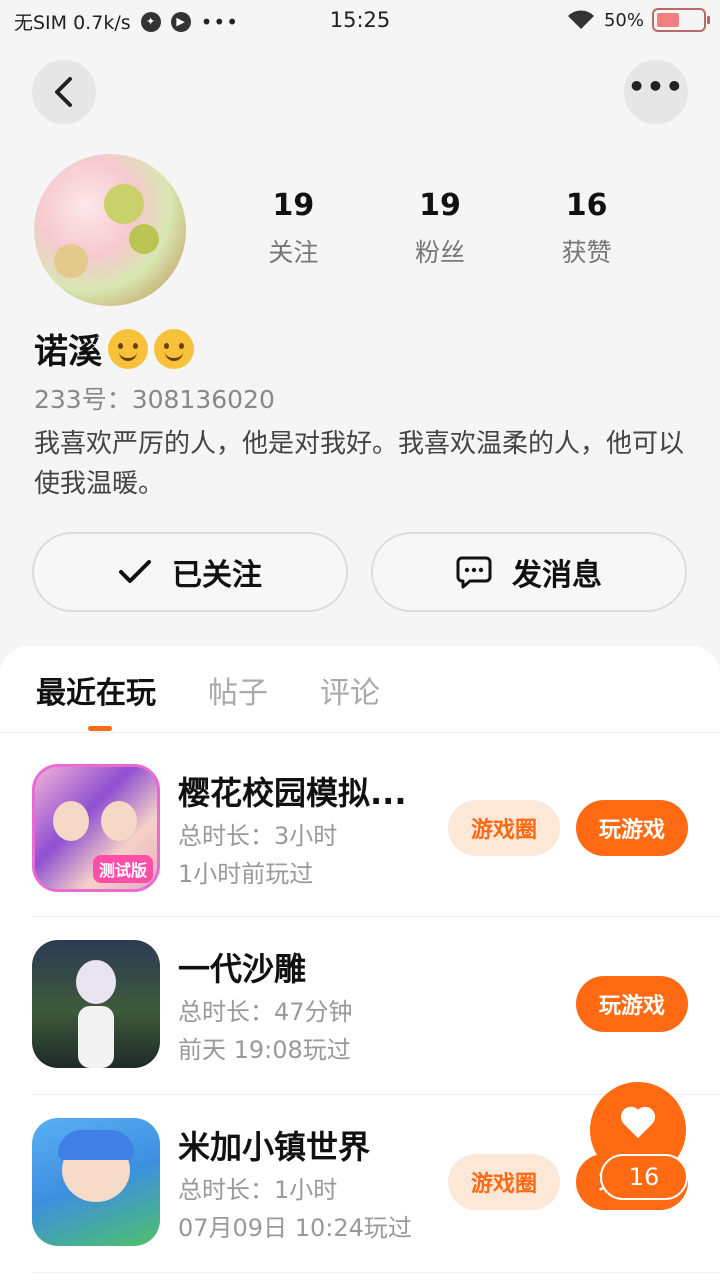 Image resolution: width=720 pixels, height=1280 pixels. Describe the element at coordinates (681, 20) in the screenshot. I see `battery-icon` at that location.